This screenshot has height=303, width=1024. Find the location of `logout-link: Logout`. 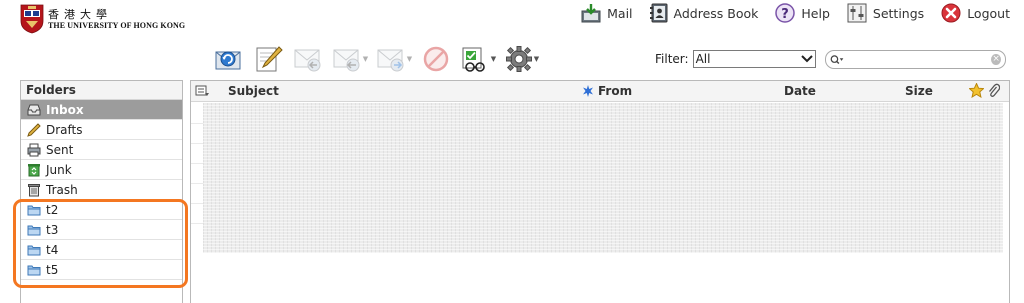

logout-link: Logout is located at coordinates (975, 13).